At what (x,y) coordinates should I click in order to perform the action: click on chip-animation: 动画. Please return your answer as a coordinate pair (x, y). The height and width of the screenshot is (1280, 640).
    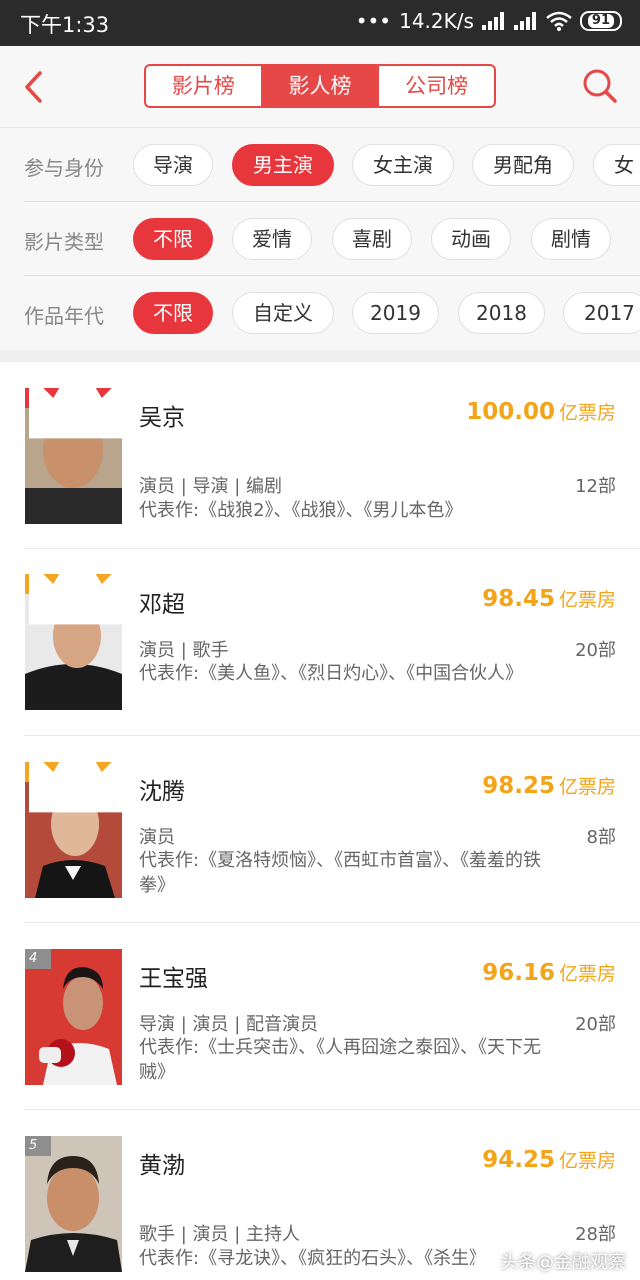
    Looking at the image, I should click on (471, 239).